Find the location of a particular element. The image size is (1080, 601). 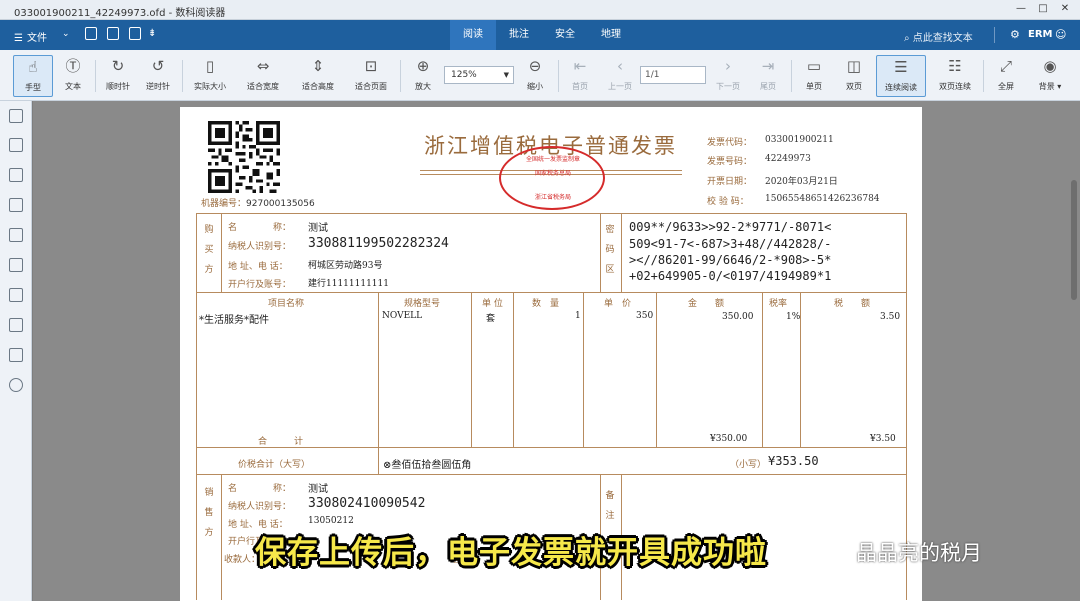

meta-label: 开票日期： is located at coordinates (730, 182).